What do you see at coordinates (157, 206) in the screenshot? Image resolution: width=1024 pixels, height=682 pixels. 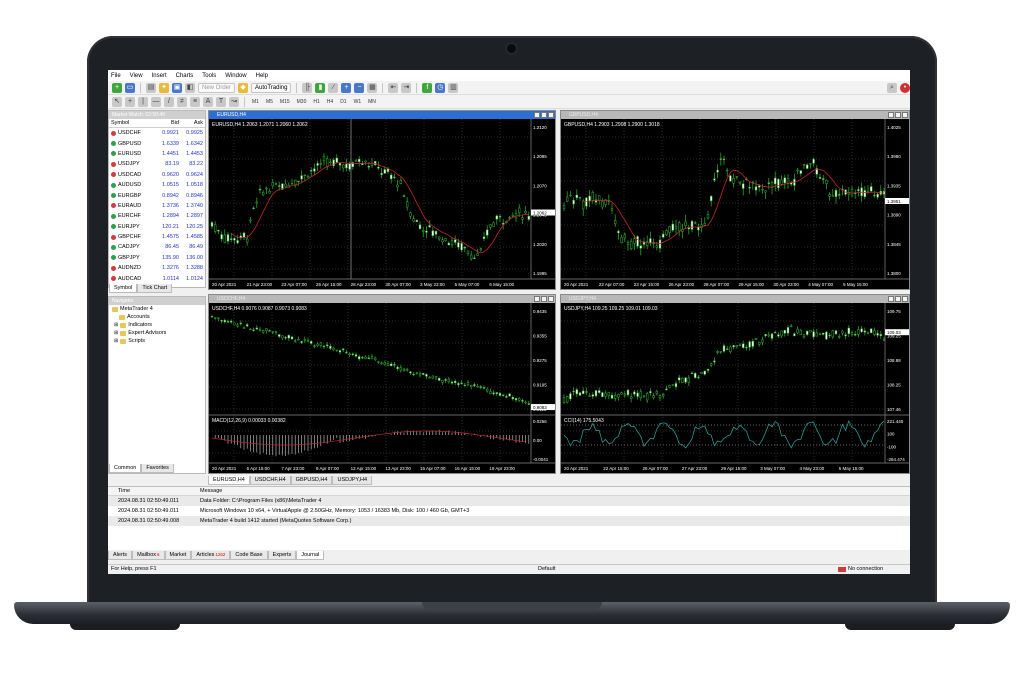 I see `market-watch-row: EURAUD 1.3736 1.3740` at bounding box center [157, 206].